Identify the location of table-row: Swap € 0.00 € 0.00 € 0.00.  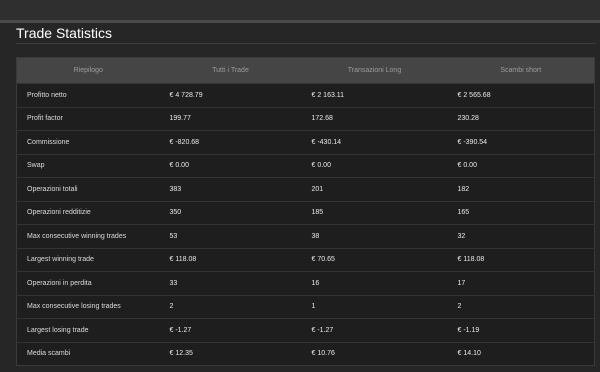
(305, 165).